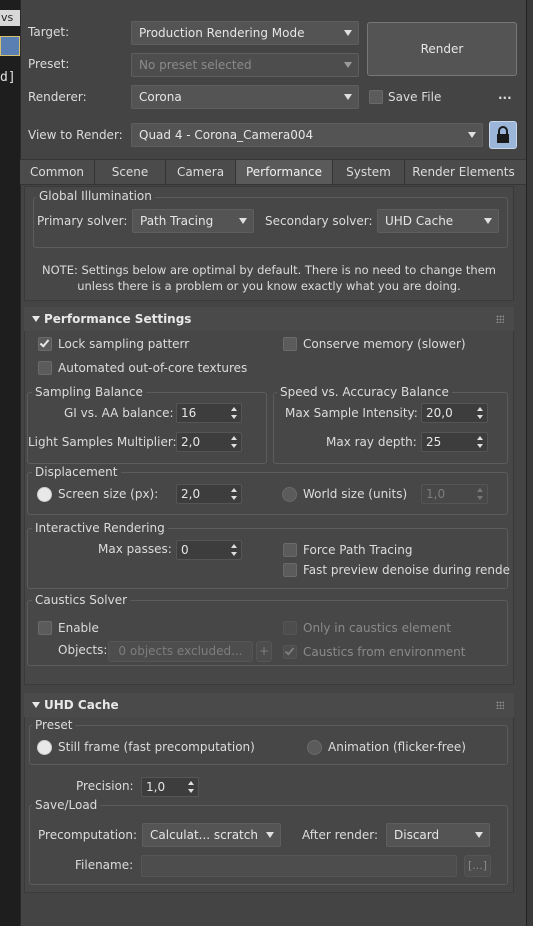 This screenshot has width=533, height=926. Describe the element at coordinates (377, 628) in the screenshot. I see `only-caustics-element-label: Only in caustics element` at that location.